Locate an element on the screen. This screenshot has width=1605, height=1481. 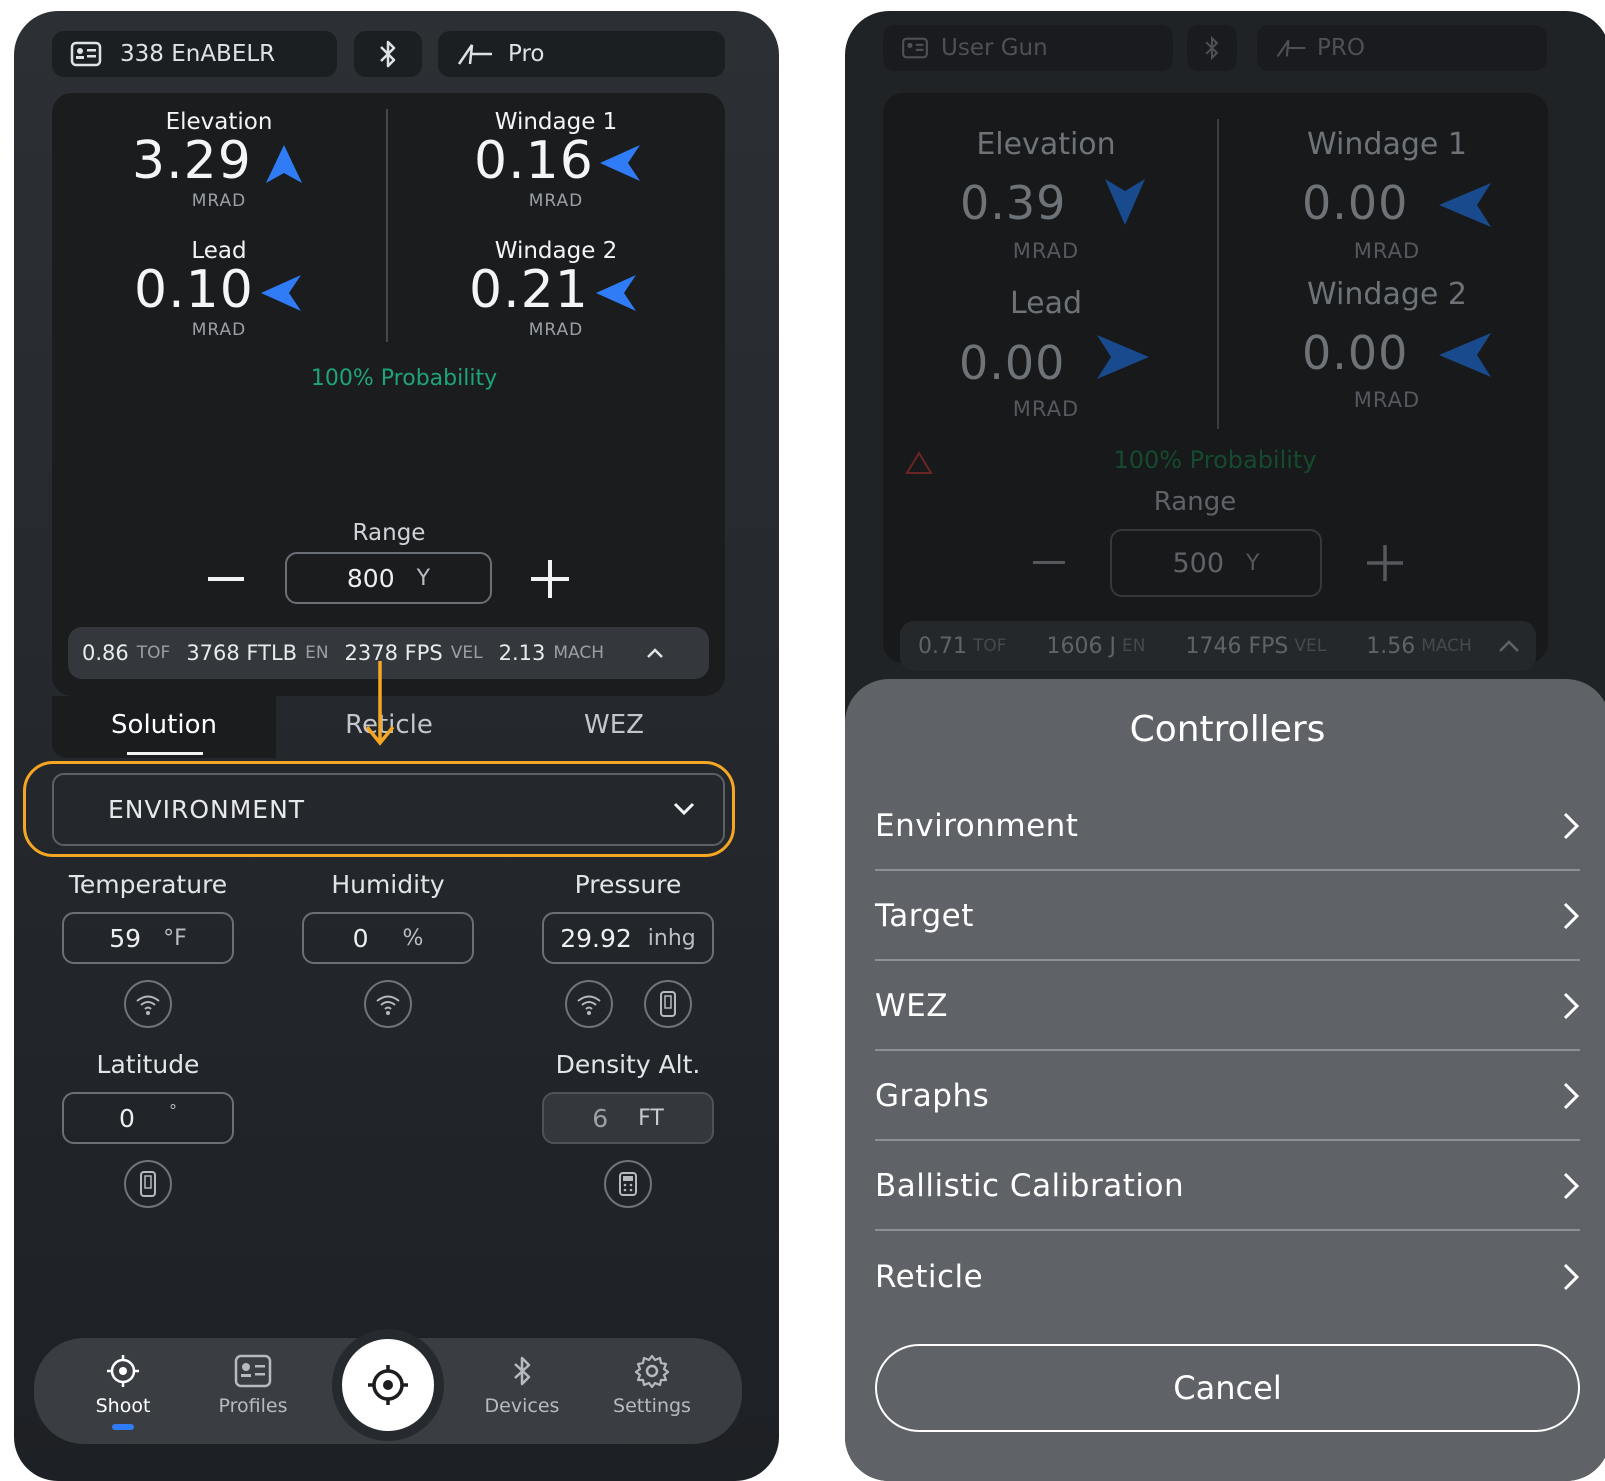
nav-active-indicator is located at coordinates (123, 1427).